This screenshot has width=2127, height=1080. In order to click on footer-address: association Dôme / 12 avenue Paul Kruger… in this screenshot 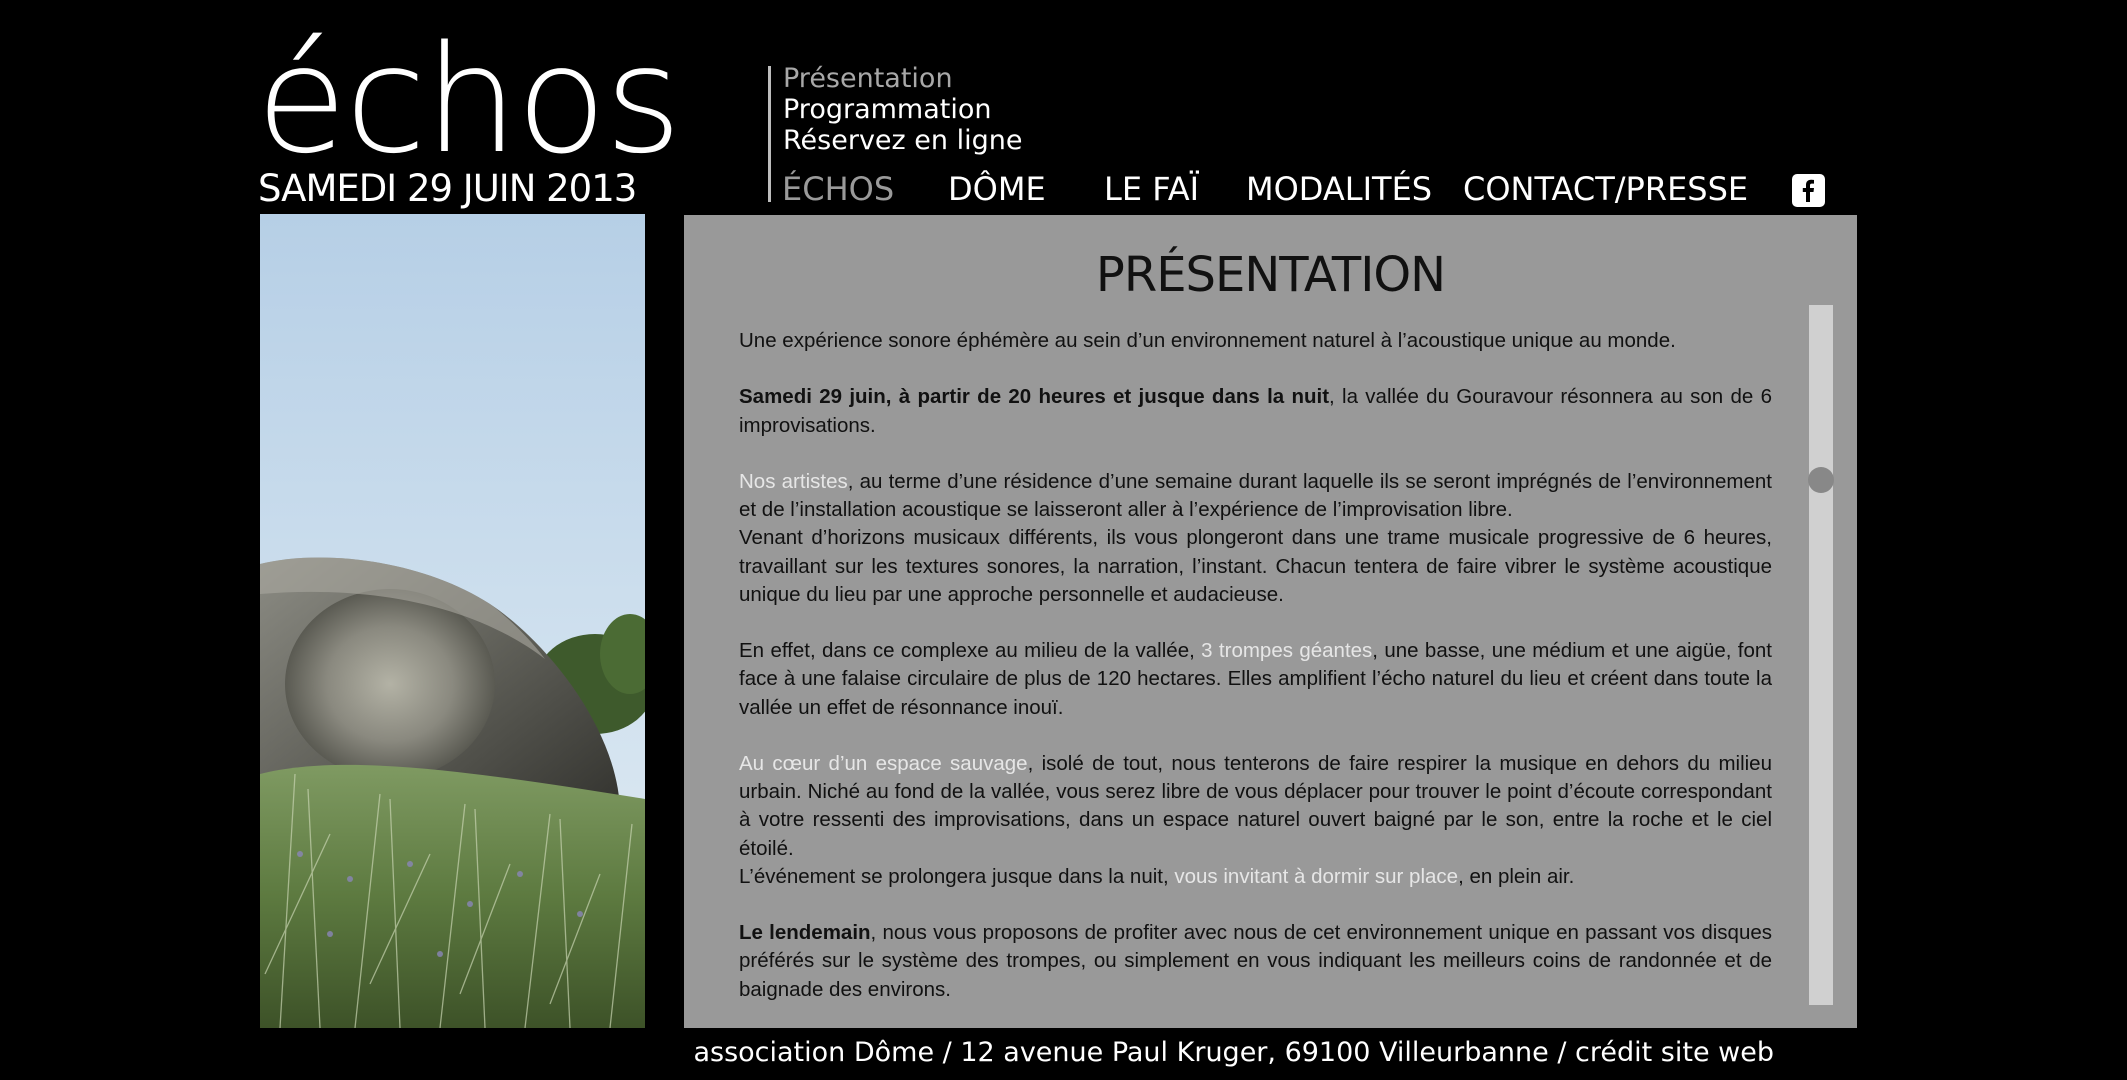, I will do `click(1134, 1052)`.